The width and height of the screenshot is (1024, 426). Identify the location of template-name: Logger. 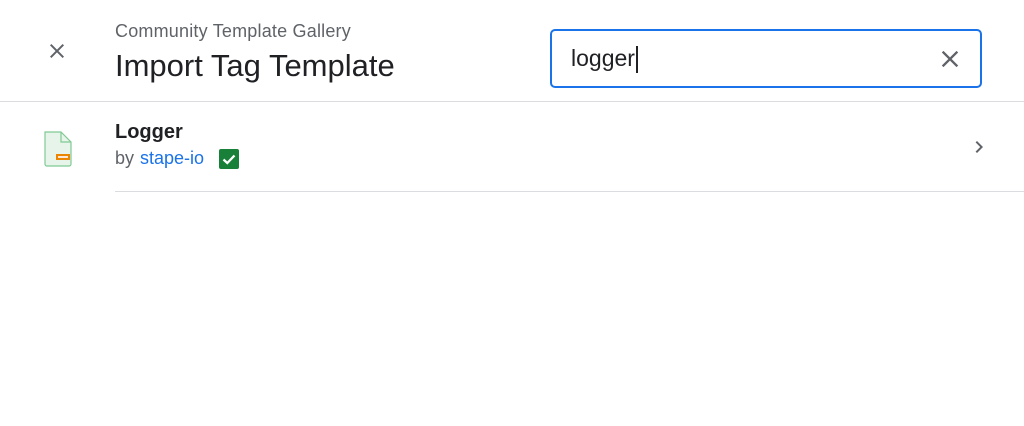
(149, 132).